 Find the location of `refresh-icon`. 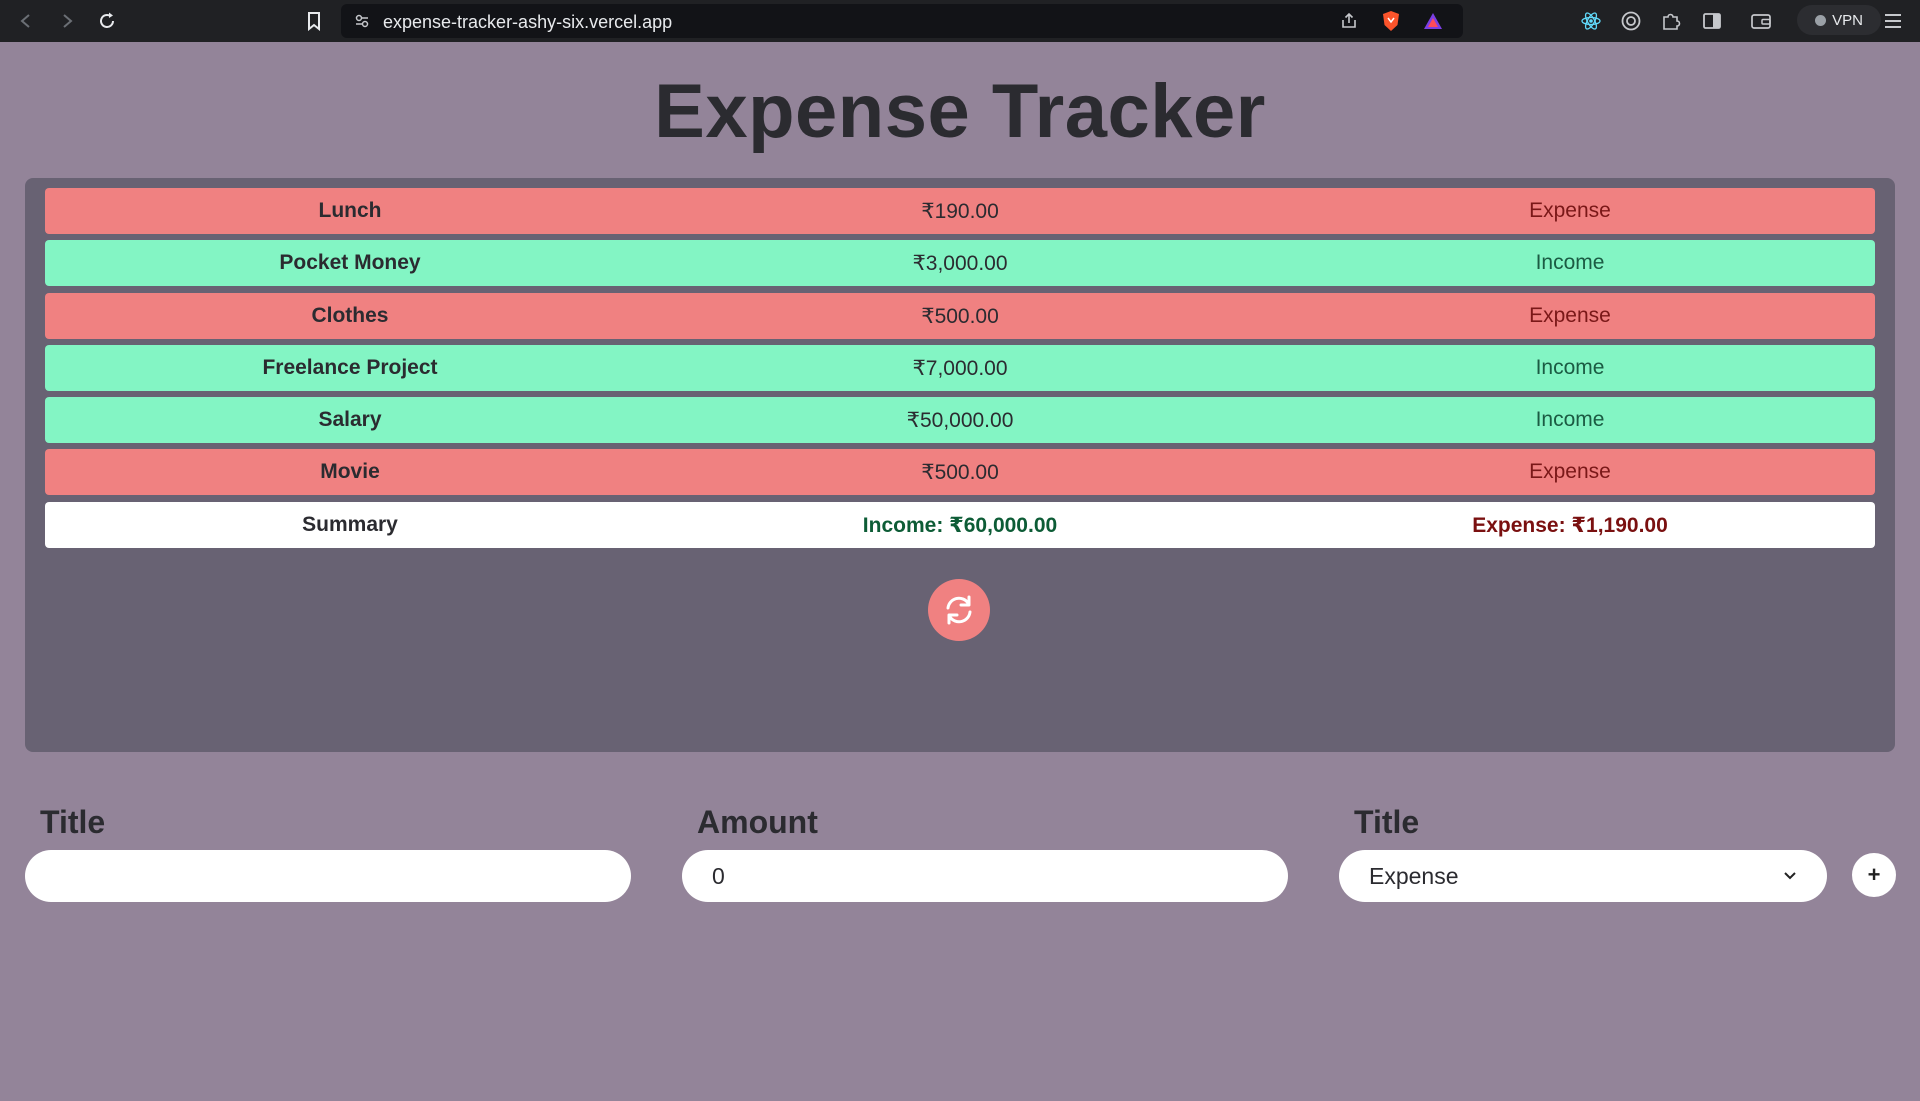

refresh-icon is located at coordinates (959, 610).